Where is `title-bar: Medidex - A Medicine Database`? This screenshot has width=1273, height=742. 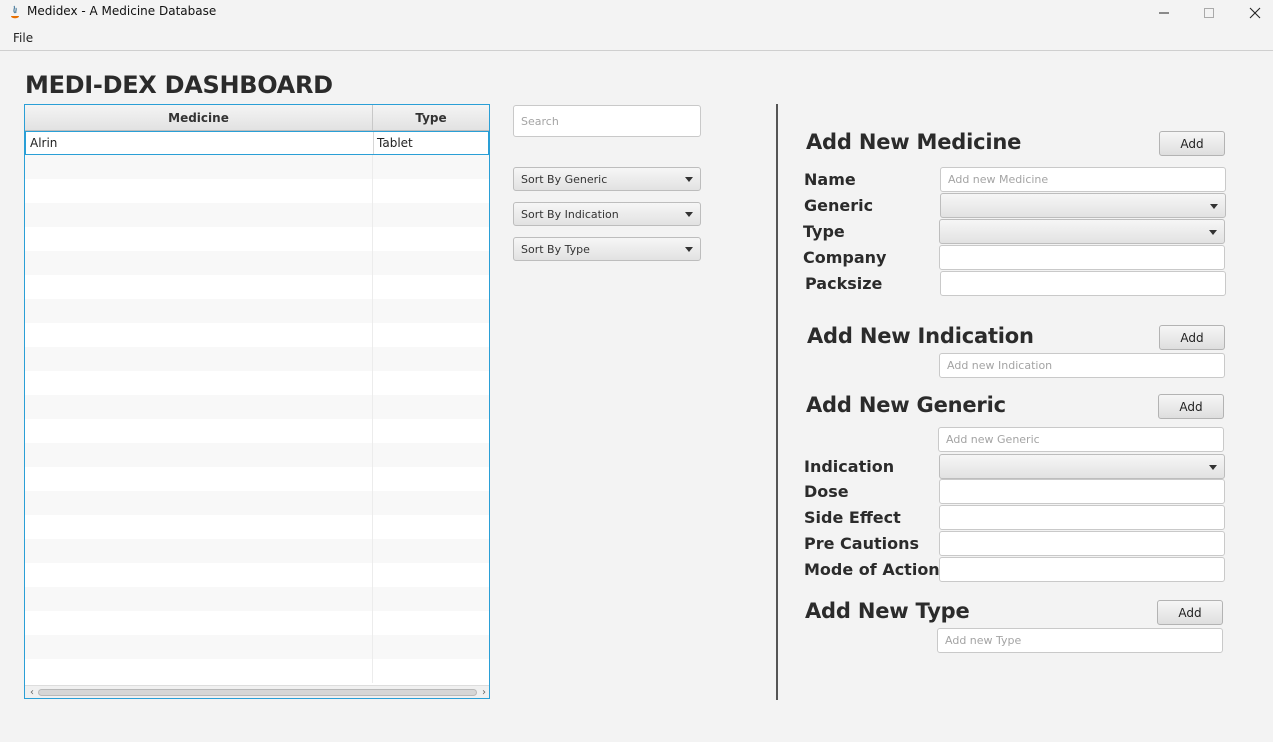 title-bar: Medidex - A Medicine Database is located at coordinates (636, 13).